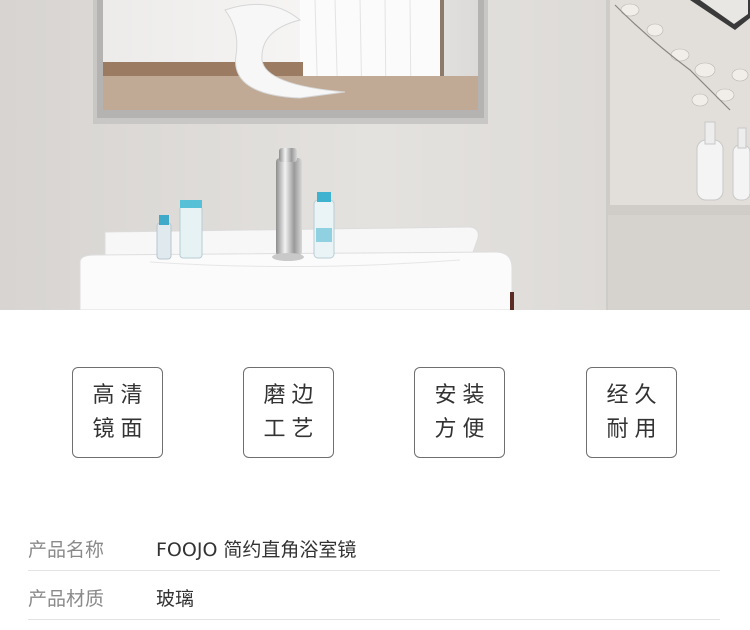  Describe the element at coordinates (374, 546) in the screenshot. I see `spec-row-product-name: 产品名称 FOOJO 简约直角浴室镜` at that location.